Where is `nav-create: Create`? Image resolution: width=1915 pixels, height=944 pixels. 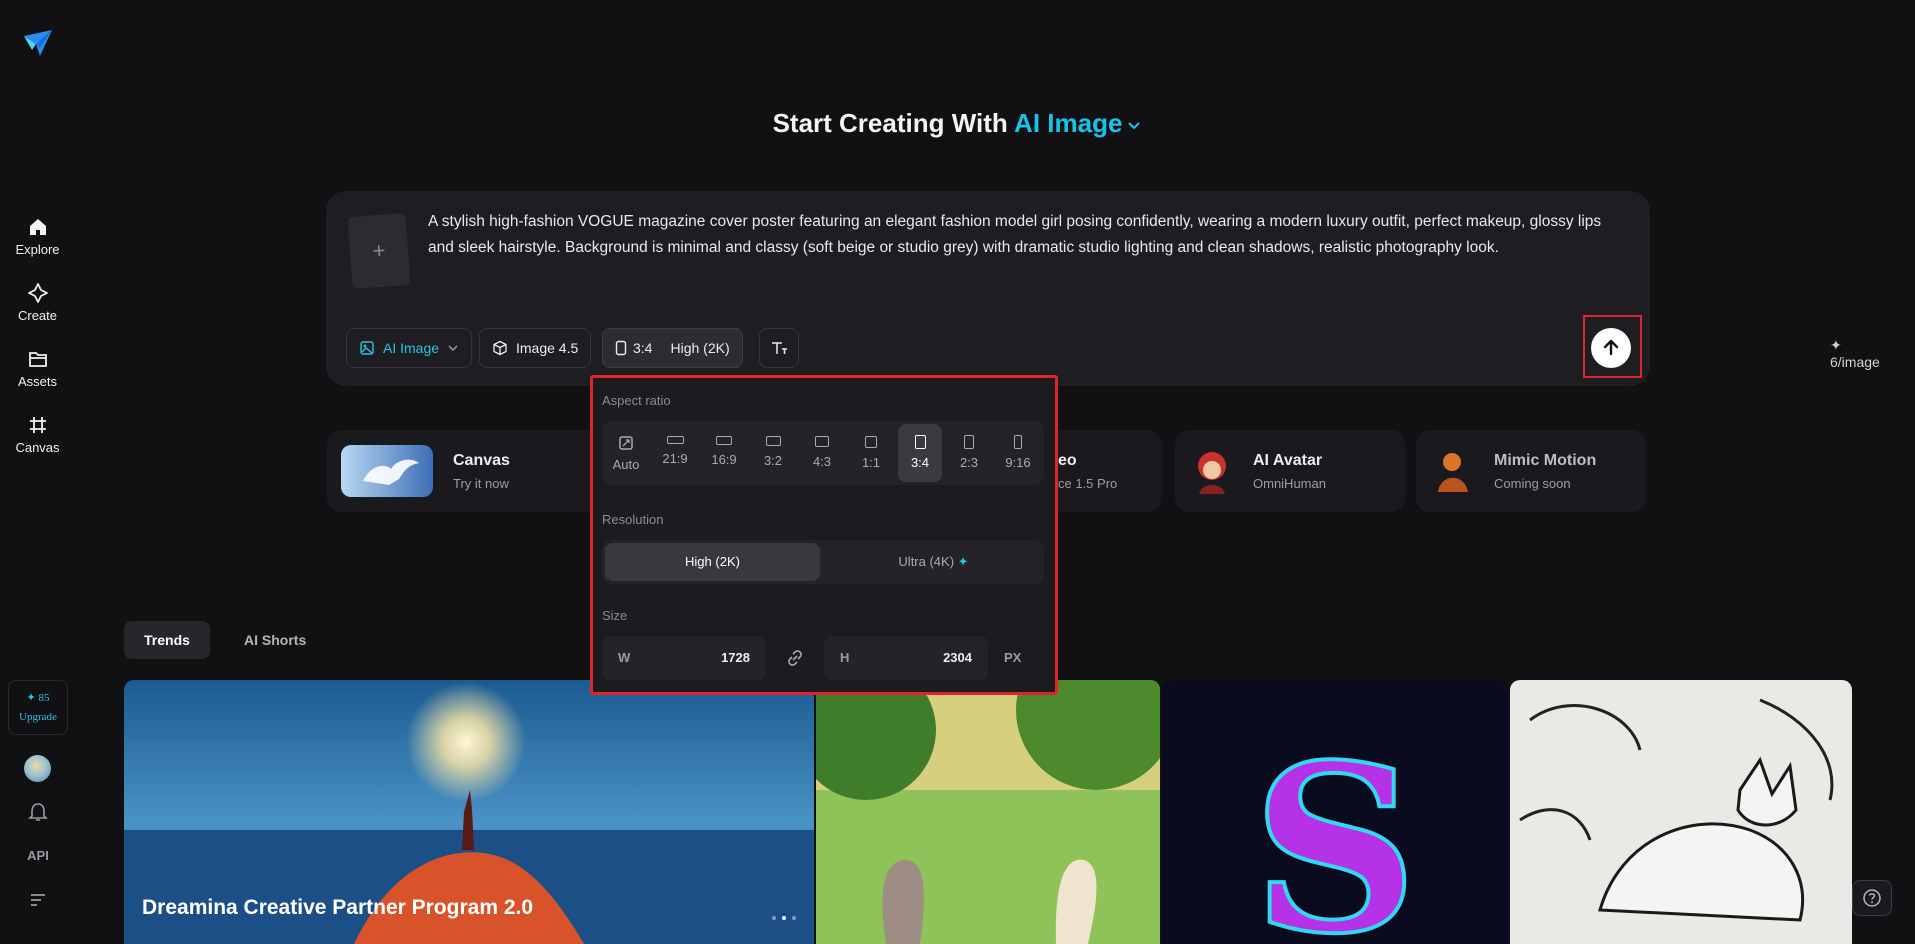
nav-create: Create is located at coordinates (37, 302).